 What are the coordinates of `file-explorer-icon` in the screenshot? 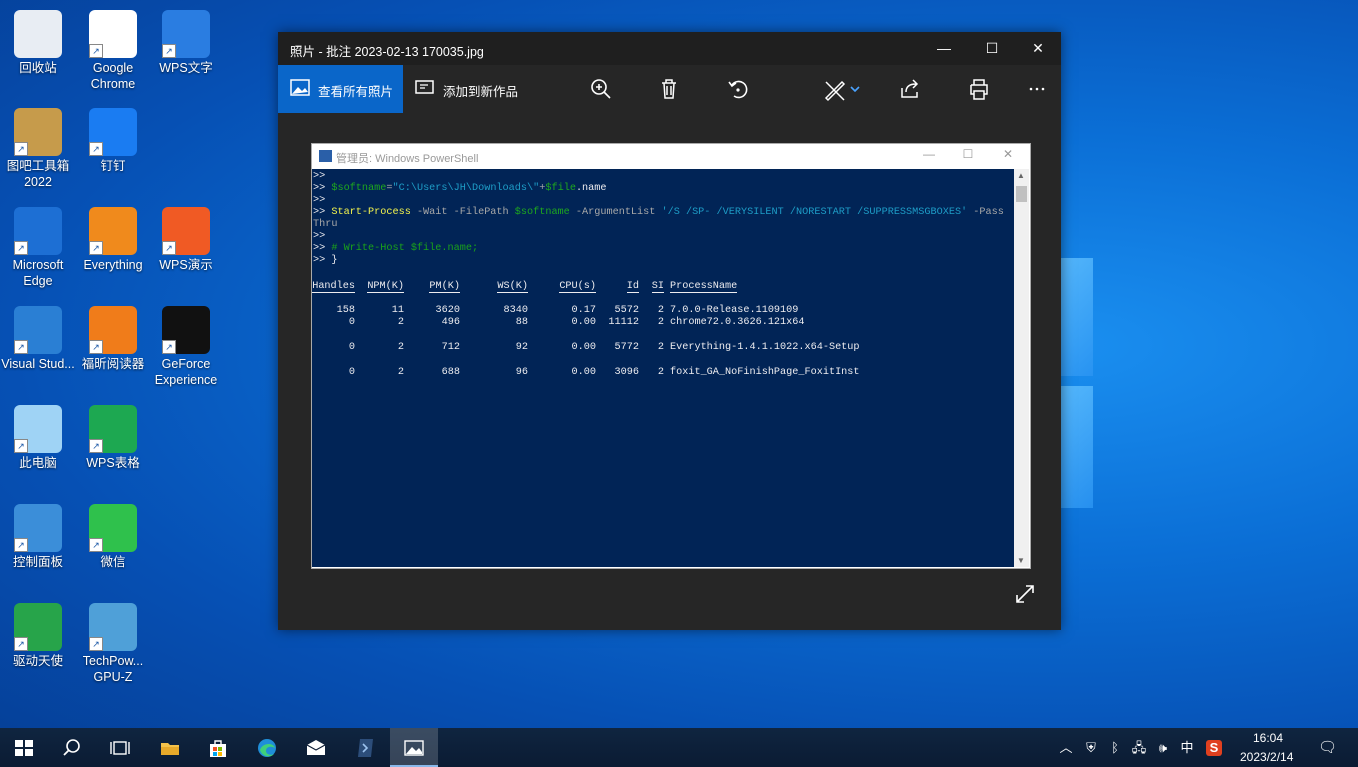 It's located at (170, 747).